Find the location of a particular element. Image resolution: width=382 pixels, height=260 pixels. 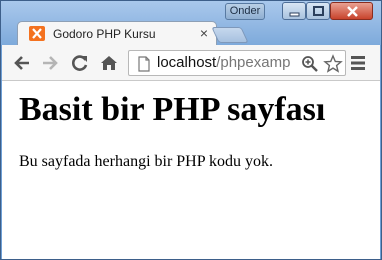

zoom-icon is located at coordinates (310, 64).